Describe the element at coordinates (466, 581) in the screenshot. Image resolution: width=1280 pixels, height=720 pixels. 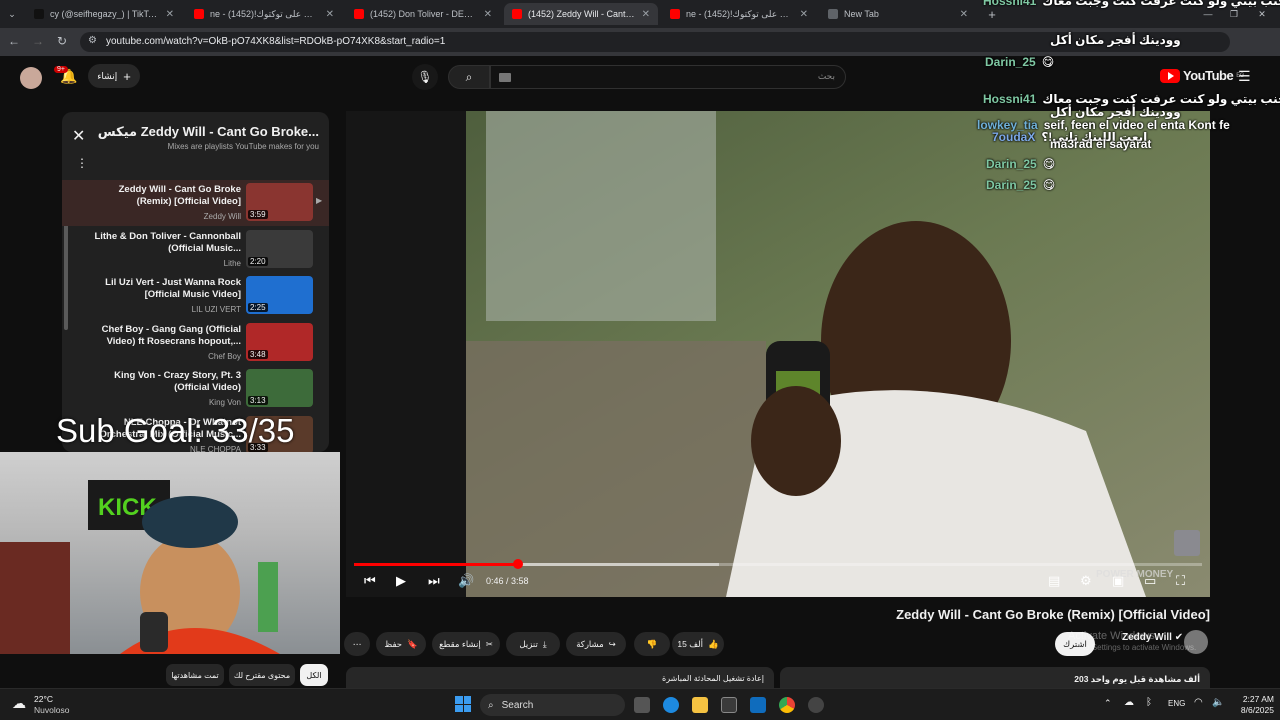
I see `volume-icon: 🔊` at that location.